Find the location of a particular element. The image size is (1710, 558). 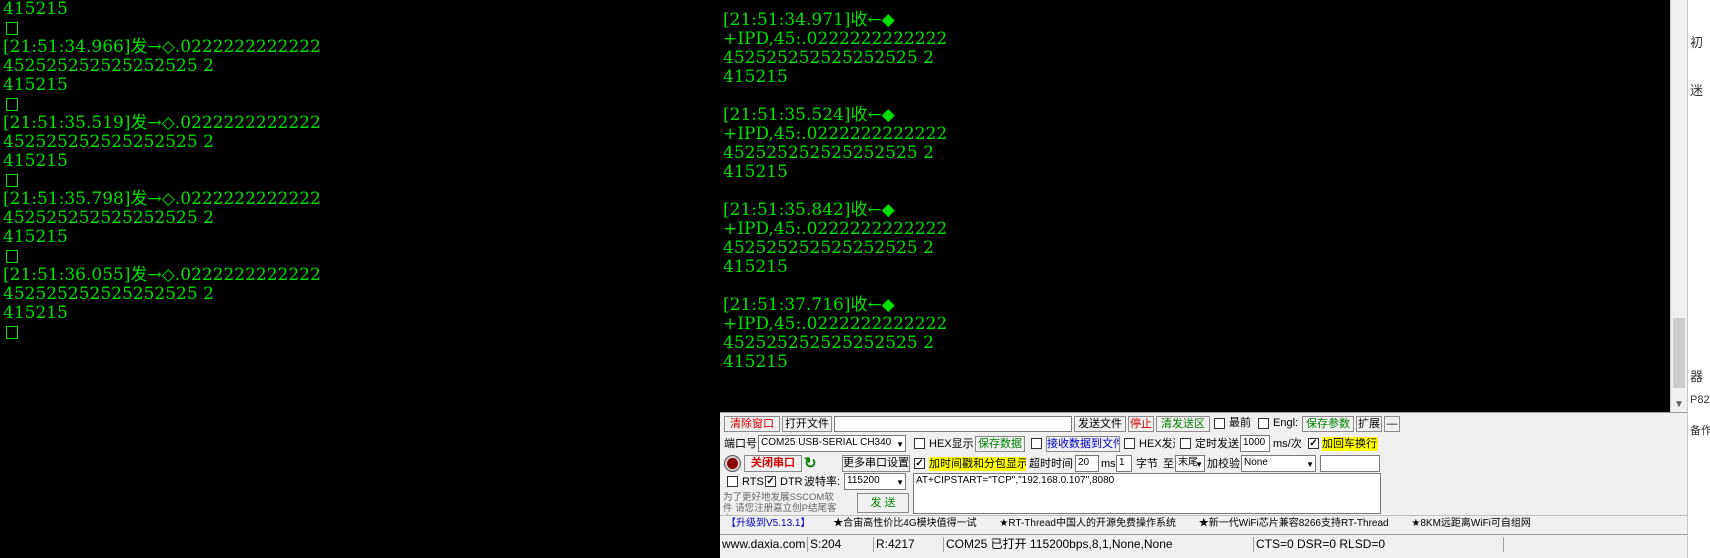

ticker-item: ★8KM远距离WiFi可自组网 is located at coordinates (1471, 523).